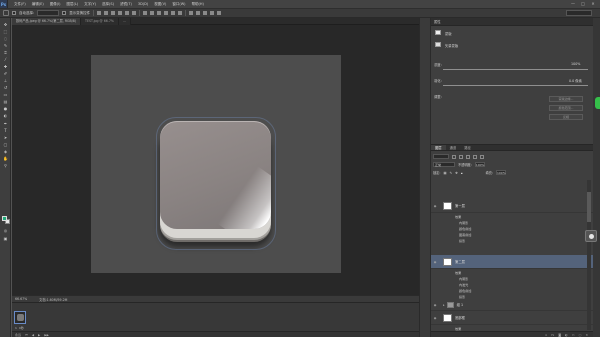  I want to click on history-brush-tool-icon: ↺, so click(5, 87).